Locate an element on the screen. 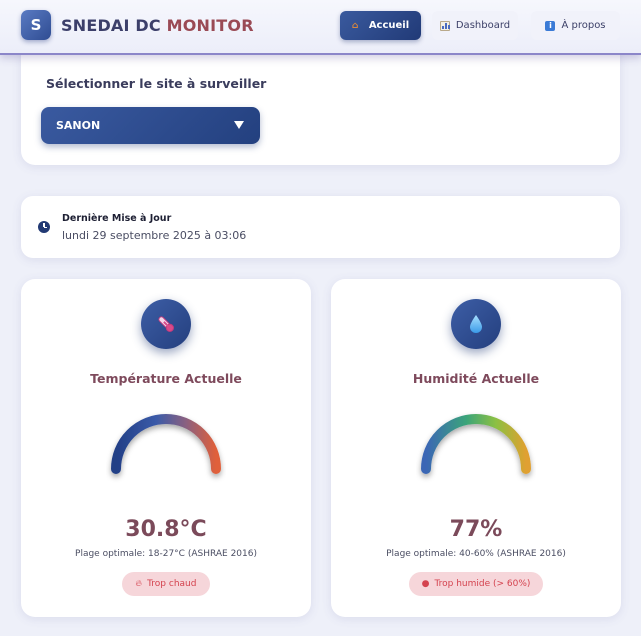 The height and width of the screenshot is (636, 641). logo-badge: S is located at coordinates (36, 25).